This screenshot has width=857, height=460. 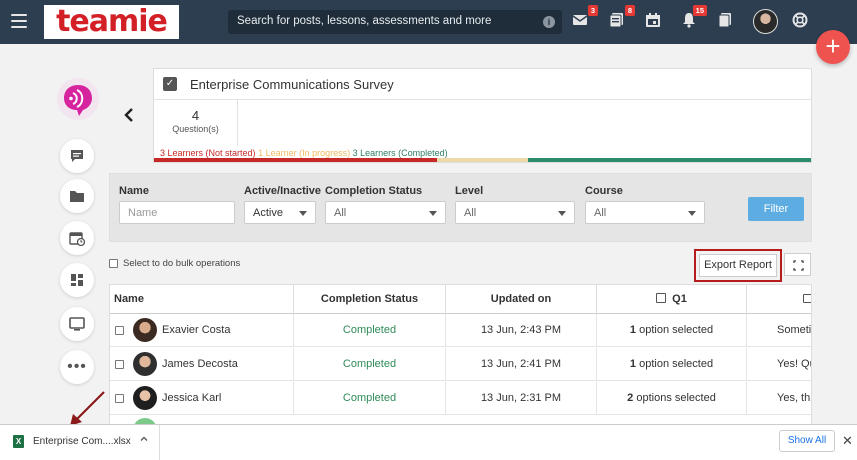 I want to click on survey-title: Enterprise Communications Survey, so click(x=292, y=84).